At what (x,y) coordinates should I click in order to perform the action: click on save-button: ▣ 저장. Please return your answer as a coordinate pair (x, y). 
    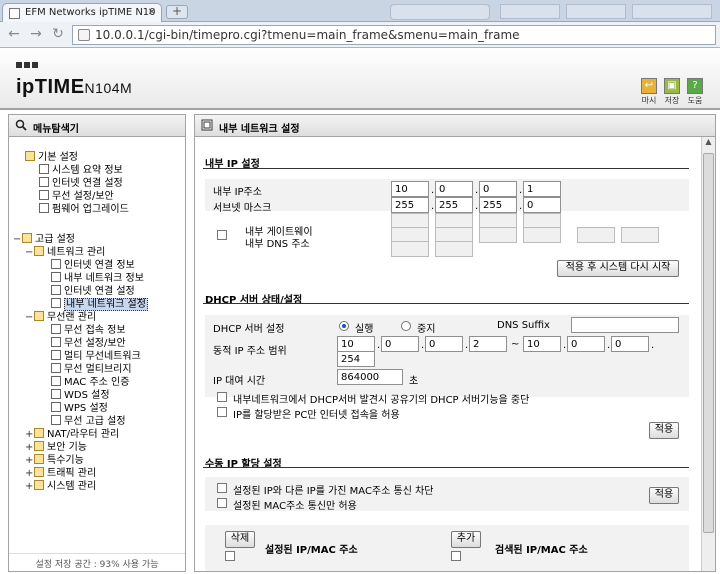
    Looking at the image, I should click on (672, 92).